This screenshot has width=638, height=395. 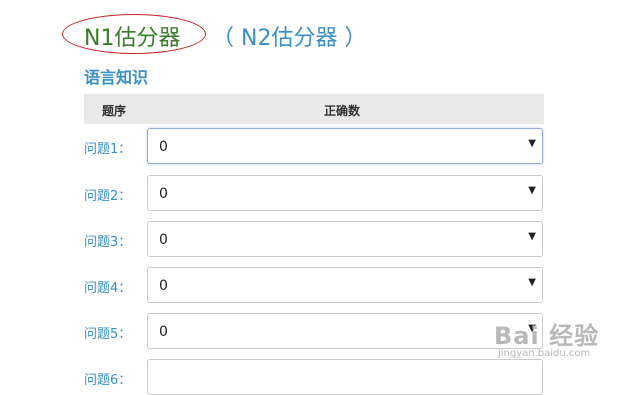 What do you see at coordinates (289, 36) in the screenshot?
I see `n2-estimator-link: （ N2估分器 ）` at bounding box center [289, 36].